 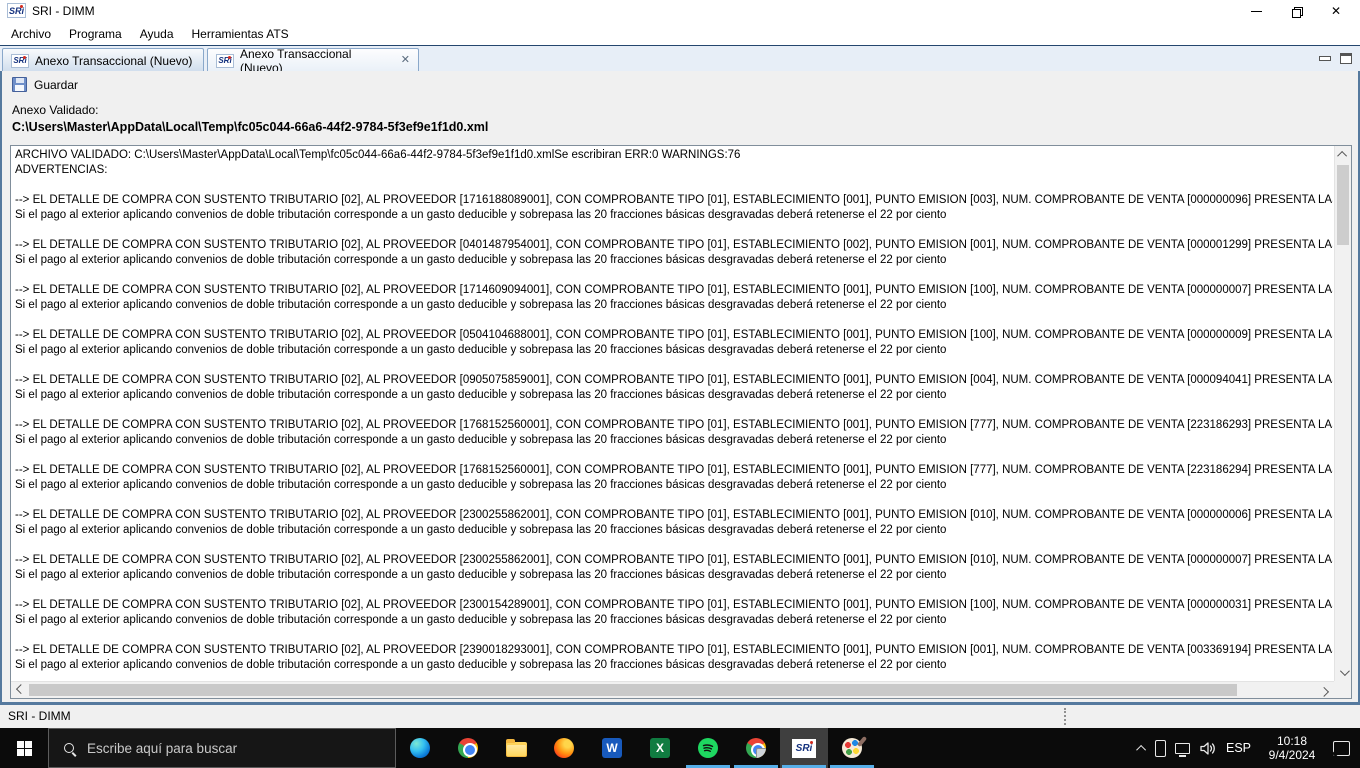 I want to click on tray-date: 9/4/2024, so click(x=1292, y=755).